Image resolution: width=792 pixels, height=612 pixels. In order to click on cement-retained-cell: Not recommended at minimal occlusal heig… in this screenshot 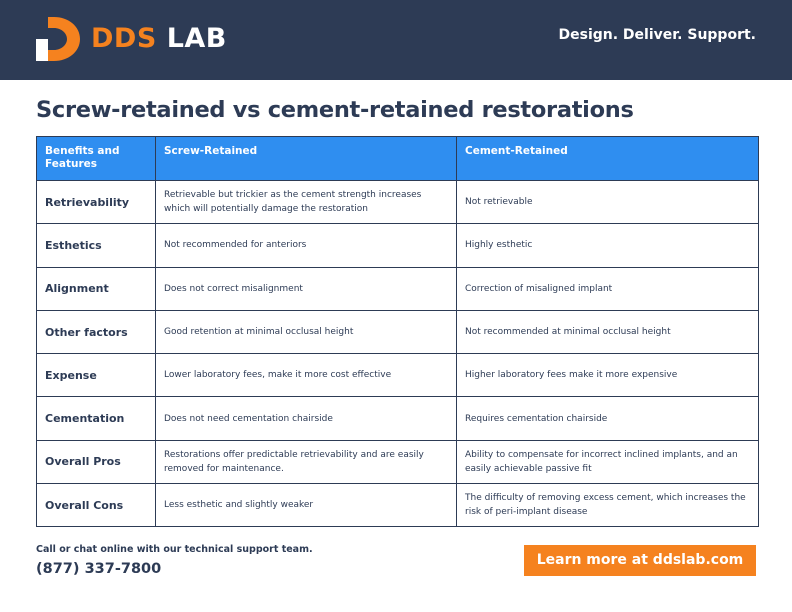, I will do `click(607, 332)`.